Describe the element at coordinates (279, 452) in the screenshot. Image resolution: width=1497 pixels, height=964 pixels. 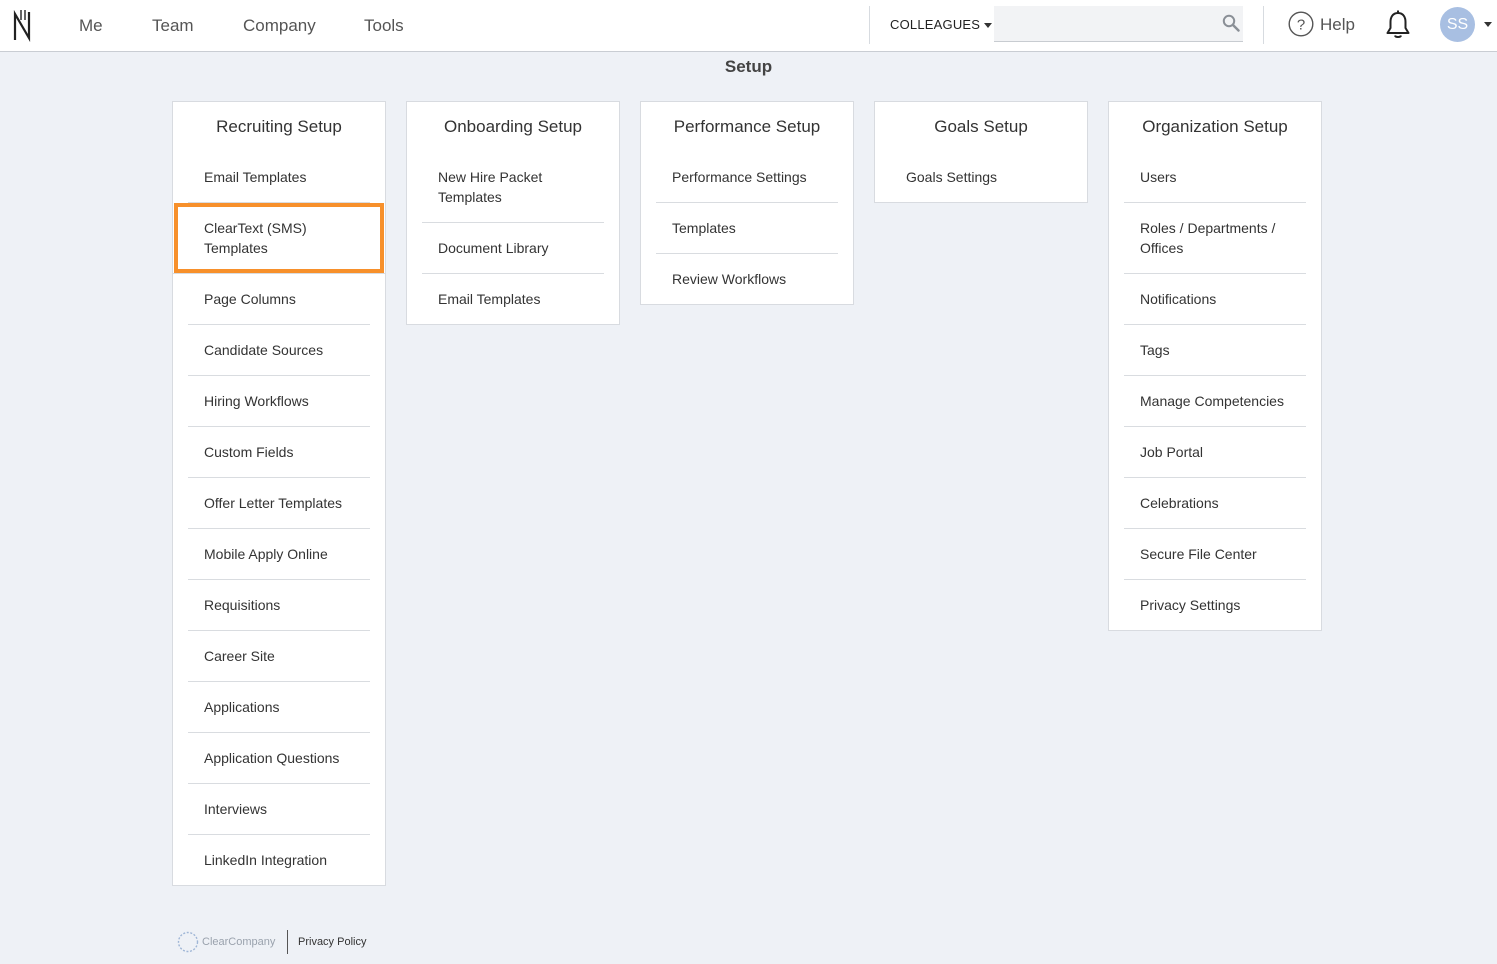
I see `custom-fields-link: Custom Fields` at that location.